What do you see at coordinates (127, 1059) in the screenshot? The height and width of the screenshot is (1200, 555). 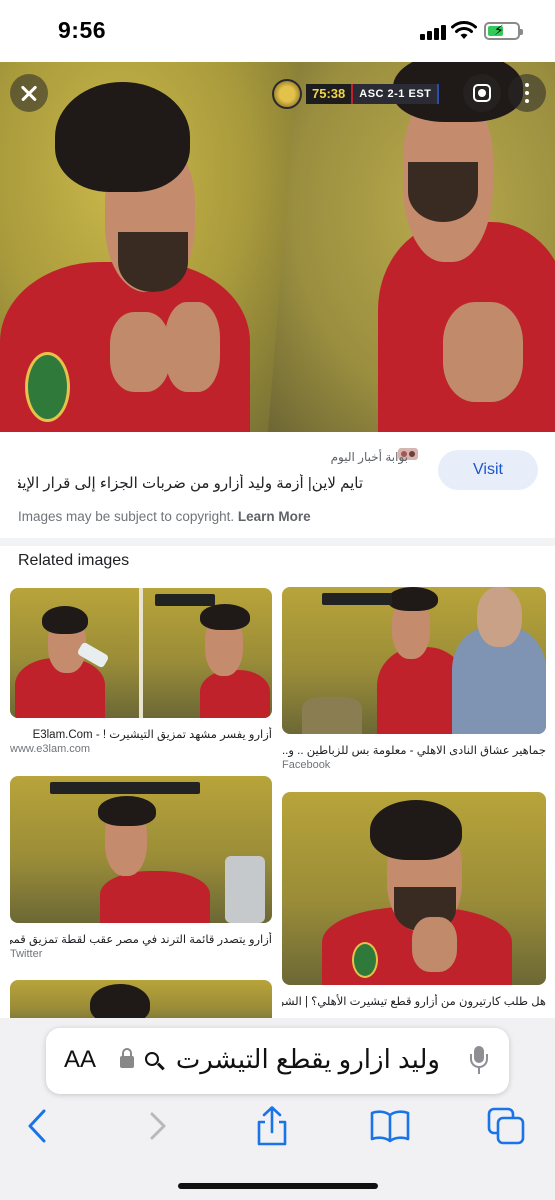 I see `lock-icon` at bounding box center [127, 1059].